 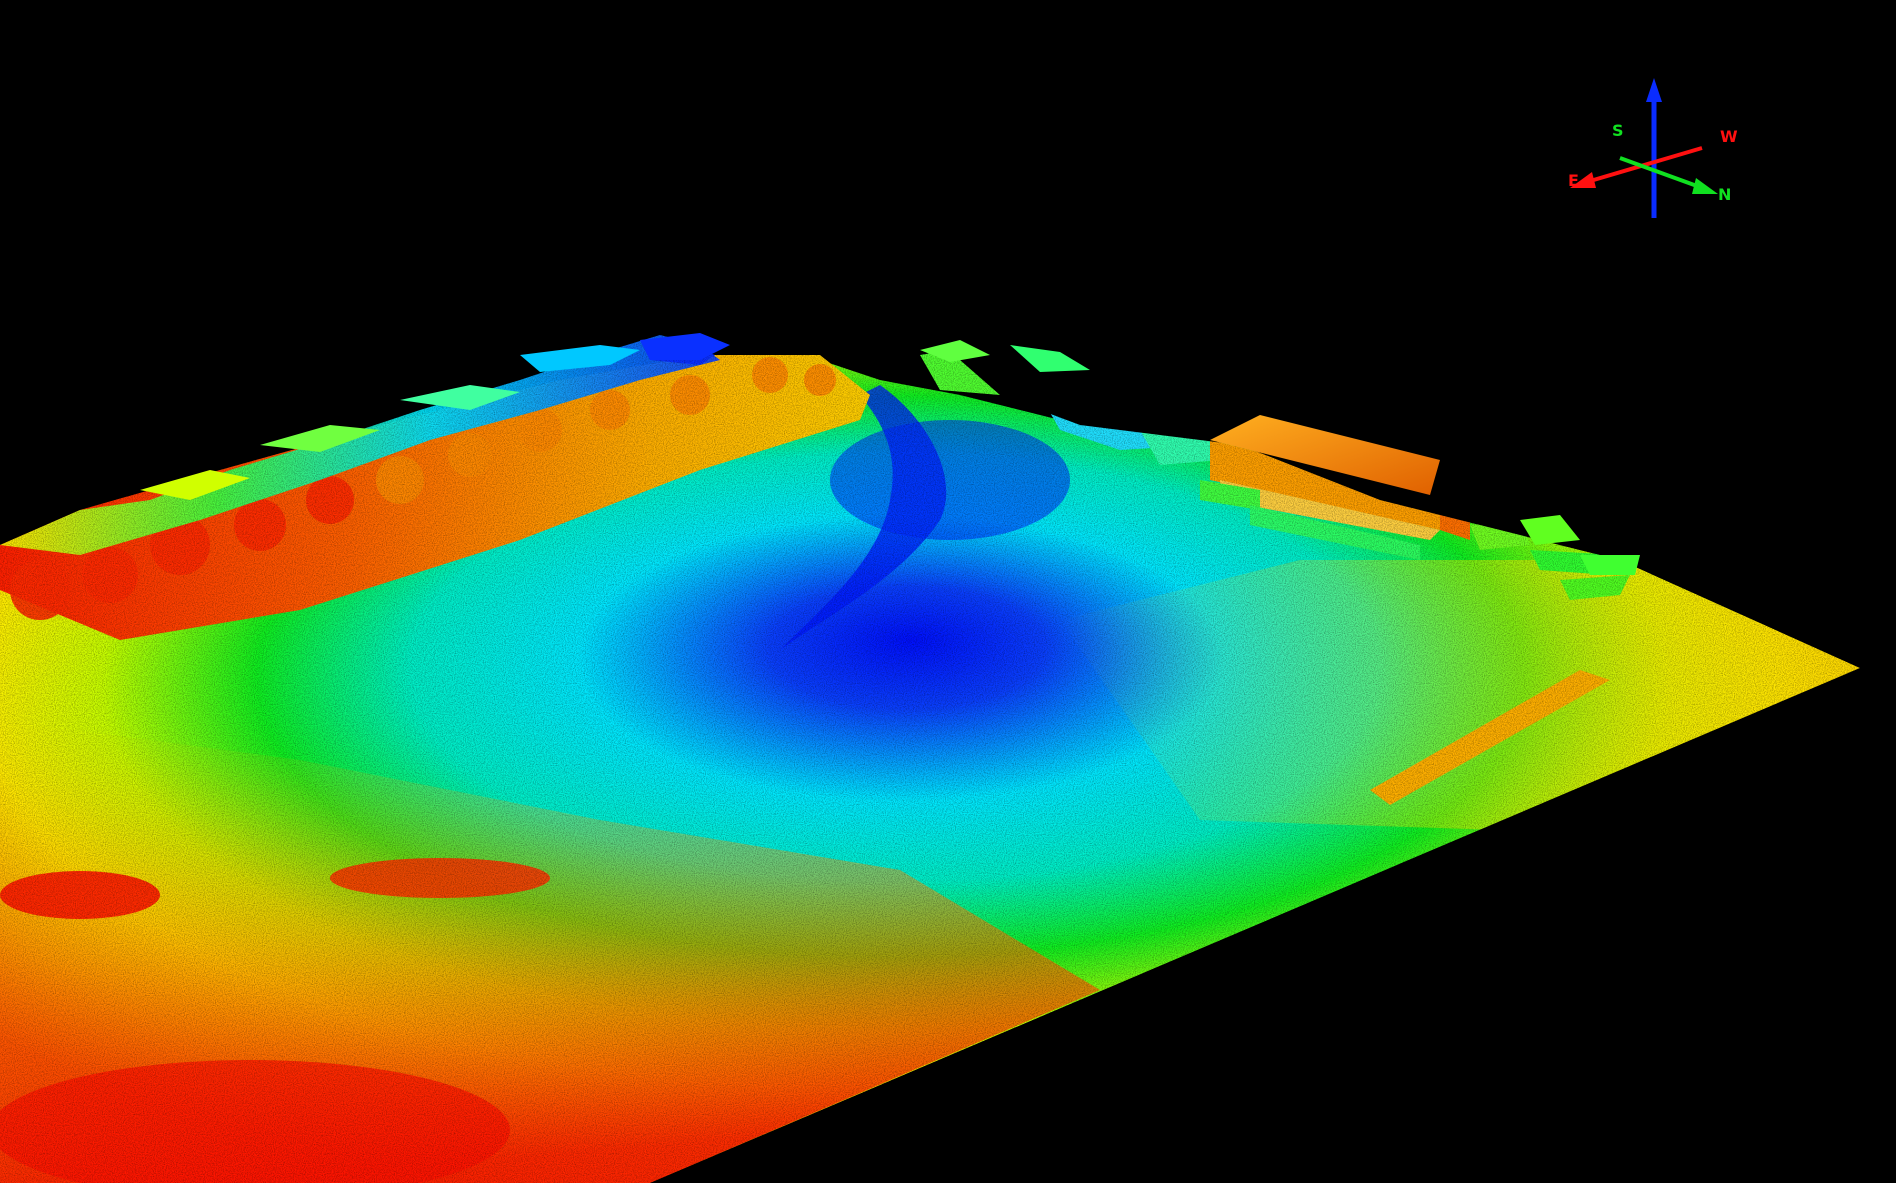 What do you see at coordinates (1724, 194) in the screenshot?
I see `axis-label-north: N` at bounding box center [1724, 194].